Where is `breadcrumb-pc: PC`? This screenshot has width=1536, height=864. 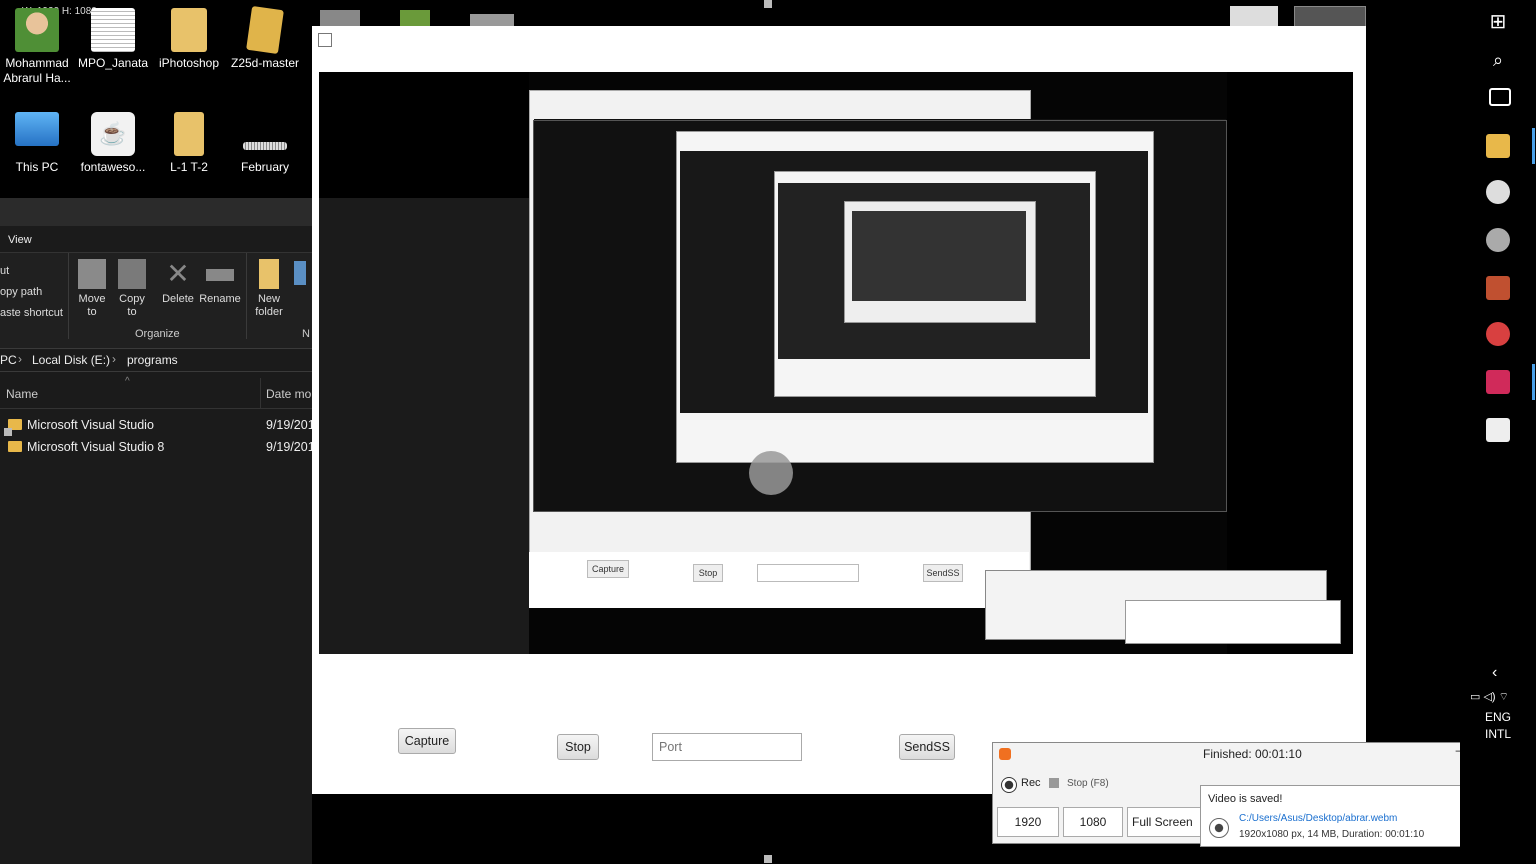 breadcrumb-pc: PC is located at coordinates (8, 360).